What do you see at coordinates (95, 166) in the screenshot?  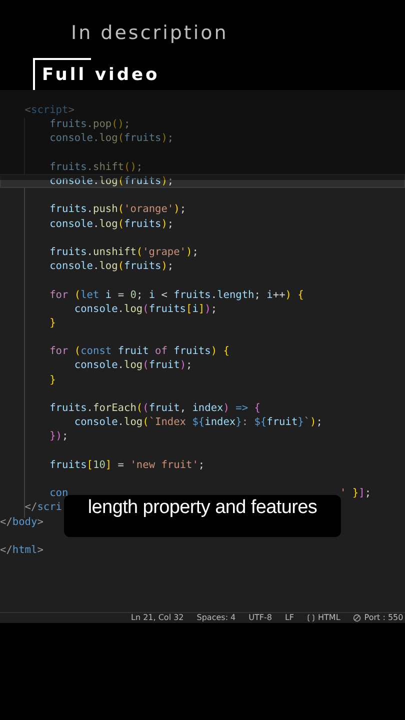 I see `code-line: fruits.shift();` at bounding box center [95, 166].